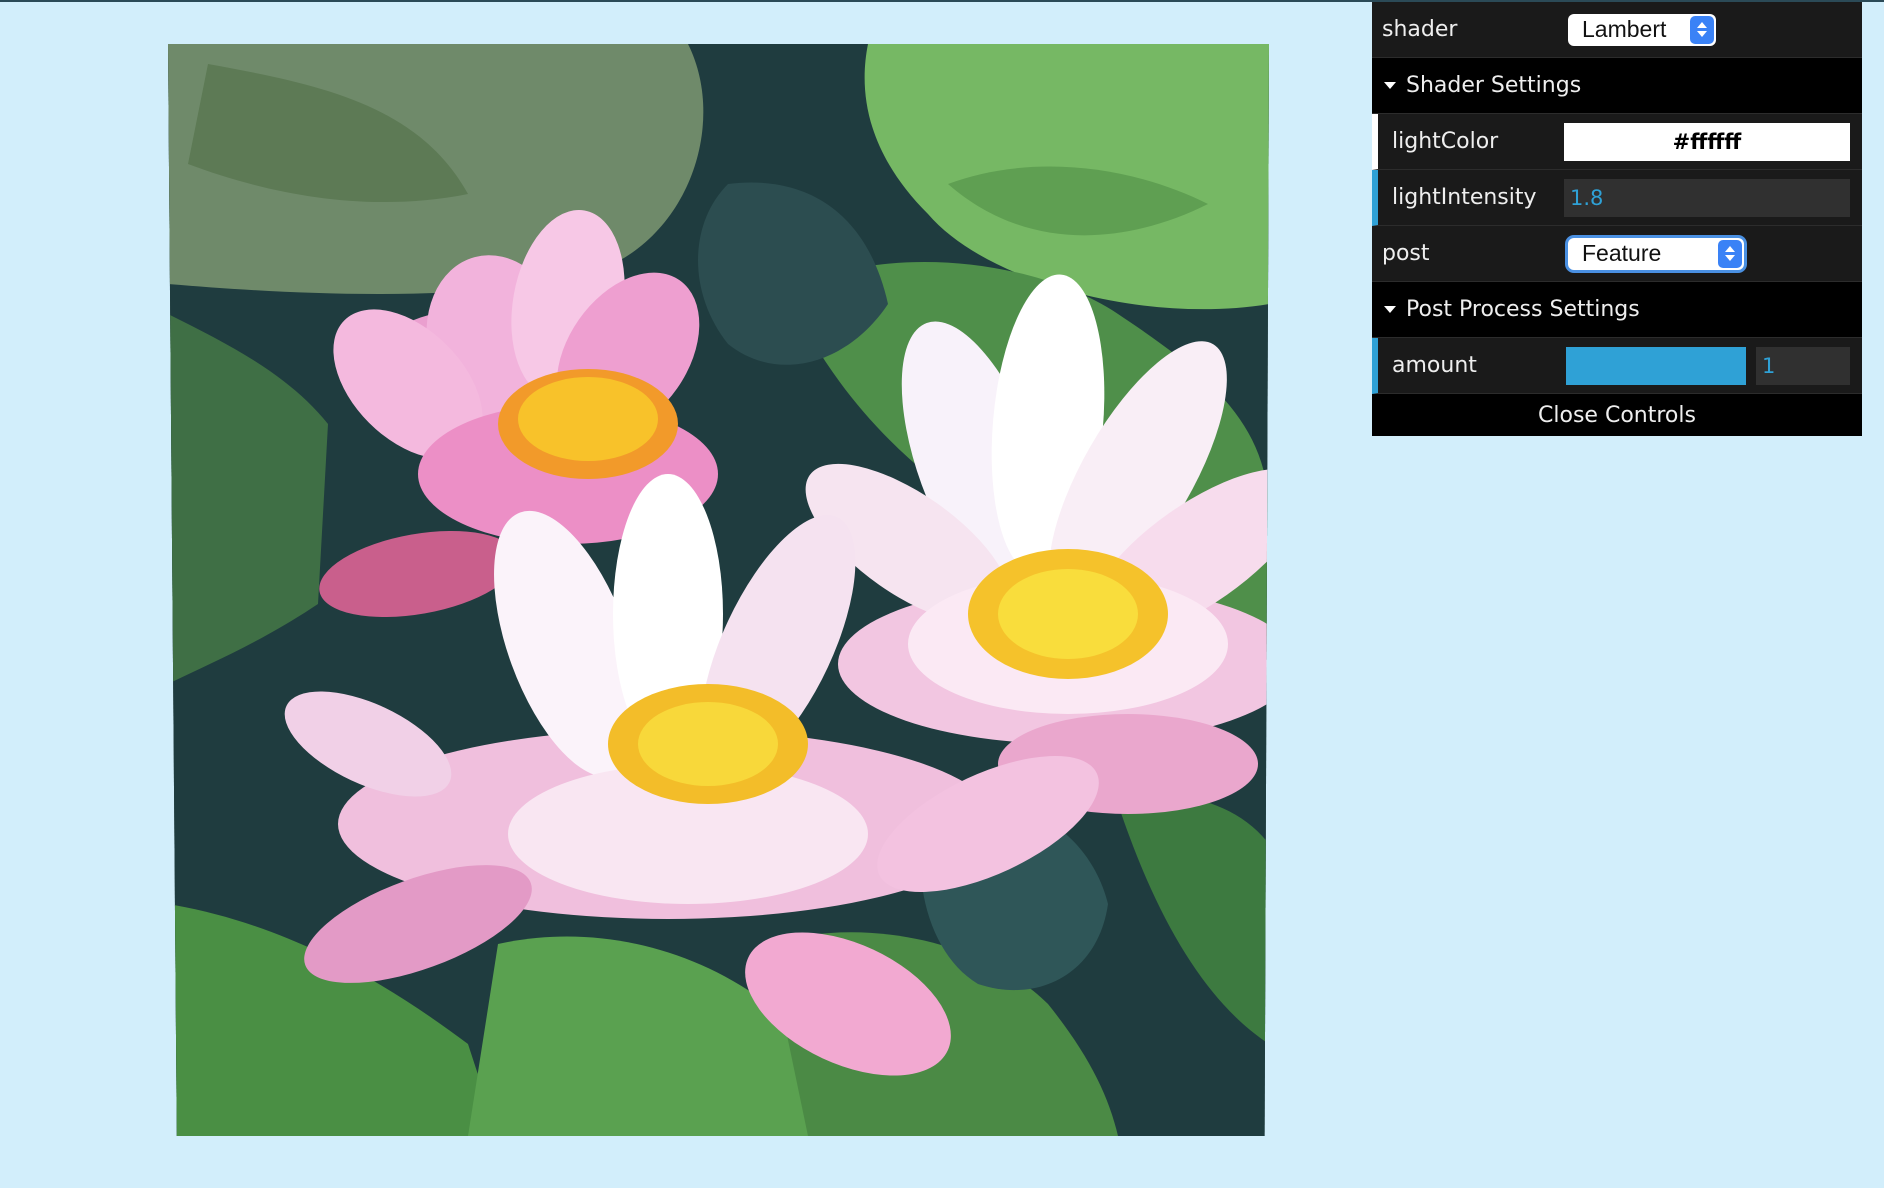 Image resolution: width=1884 pixels, height=1188 pixels. Describe the element at coordinates (1707, 197) in the screenshot. I see `light-intensity-input: 1.8` at that location.